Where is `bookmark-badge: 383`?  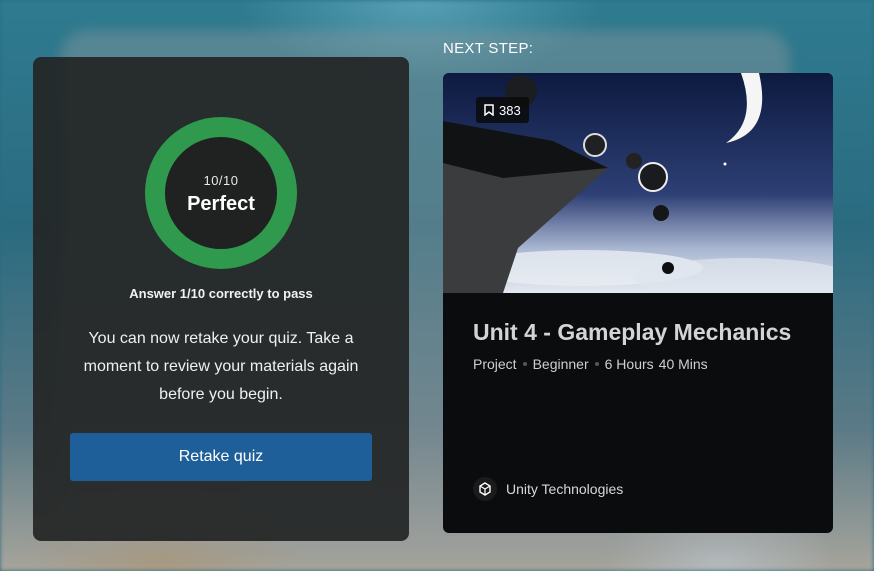 bookmark-badge: 383 is located at coordinates (502, 110).